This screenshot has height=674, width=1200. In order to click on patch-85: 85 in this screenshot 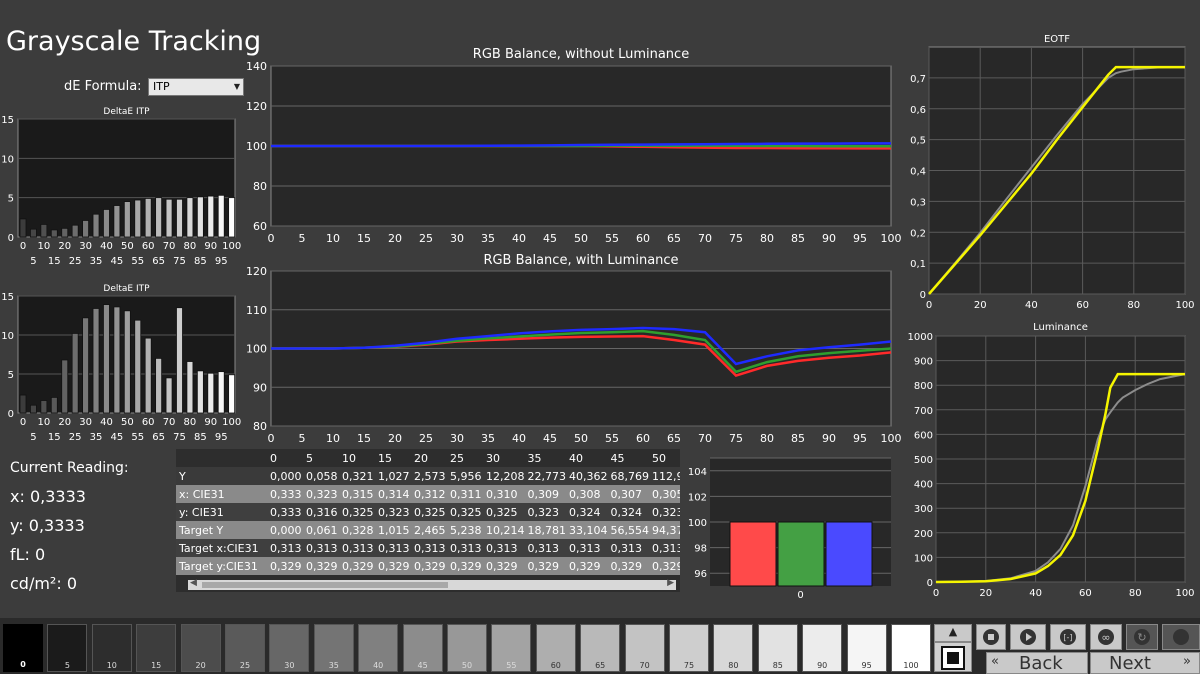, I will do `click(777, 648)`.